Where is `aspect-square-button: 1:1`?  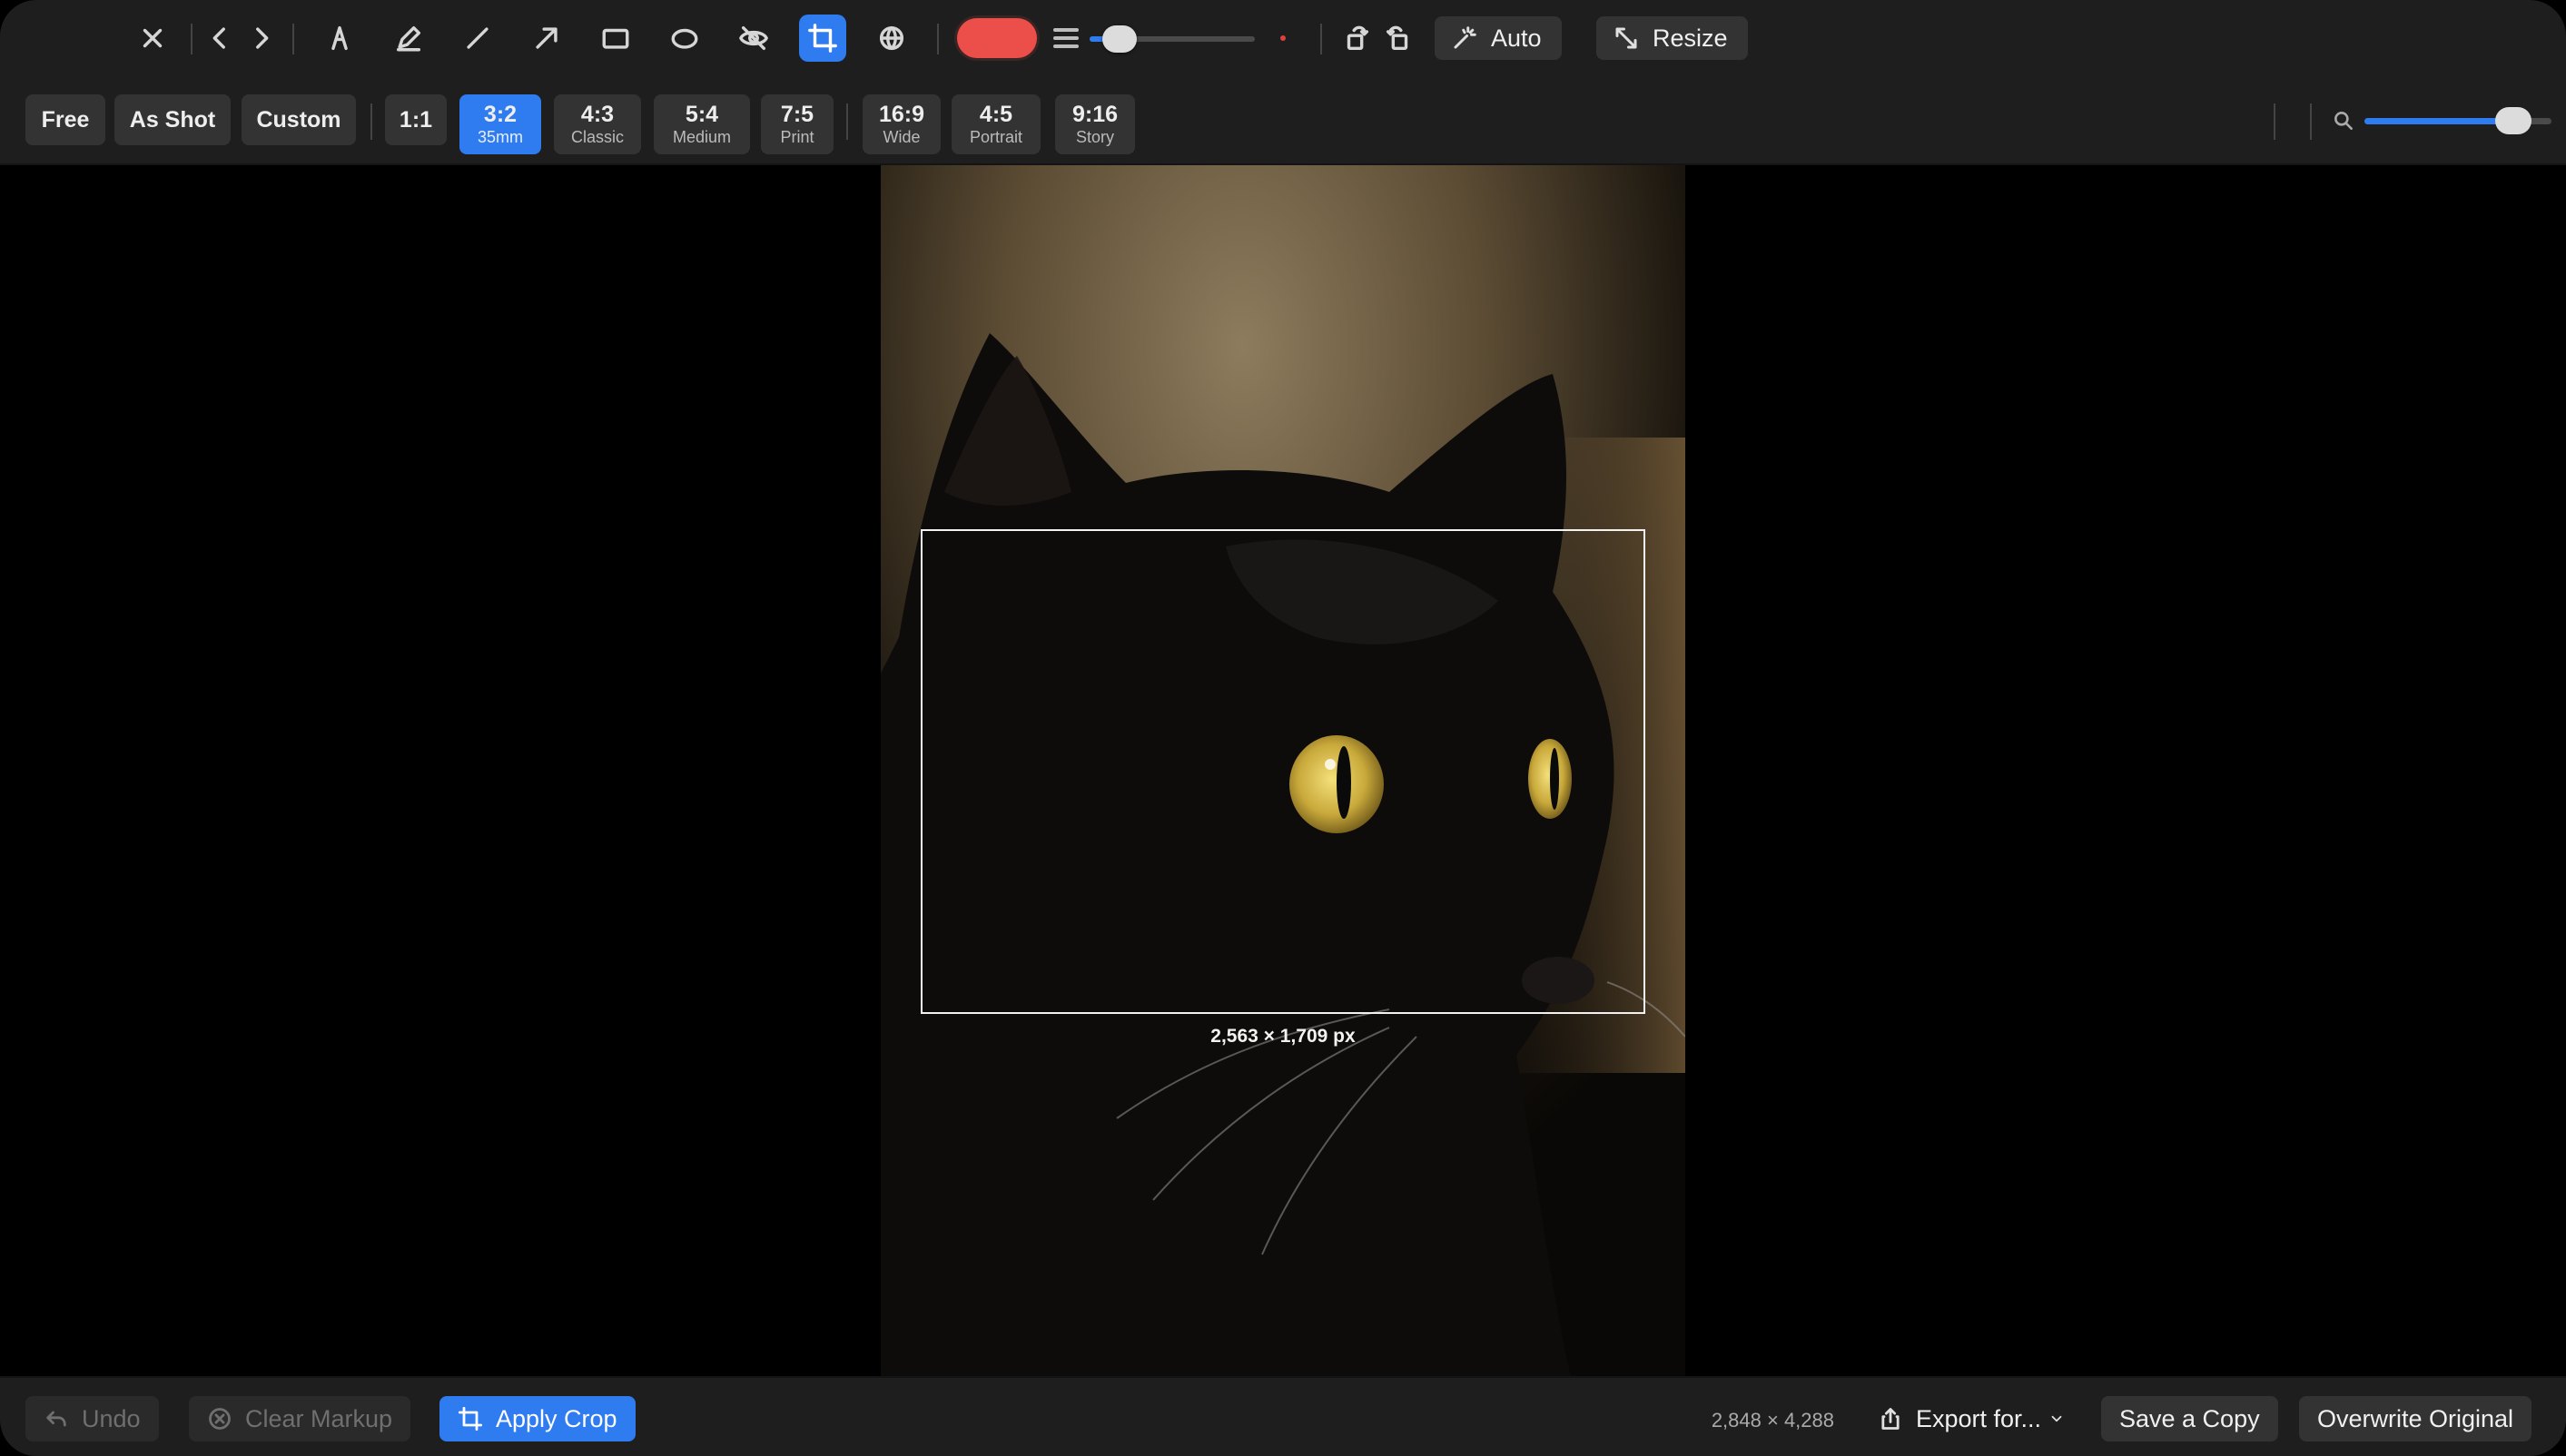 aspect-square-button: 1:1 is located at coordinates (416, 120).